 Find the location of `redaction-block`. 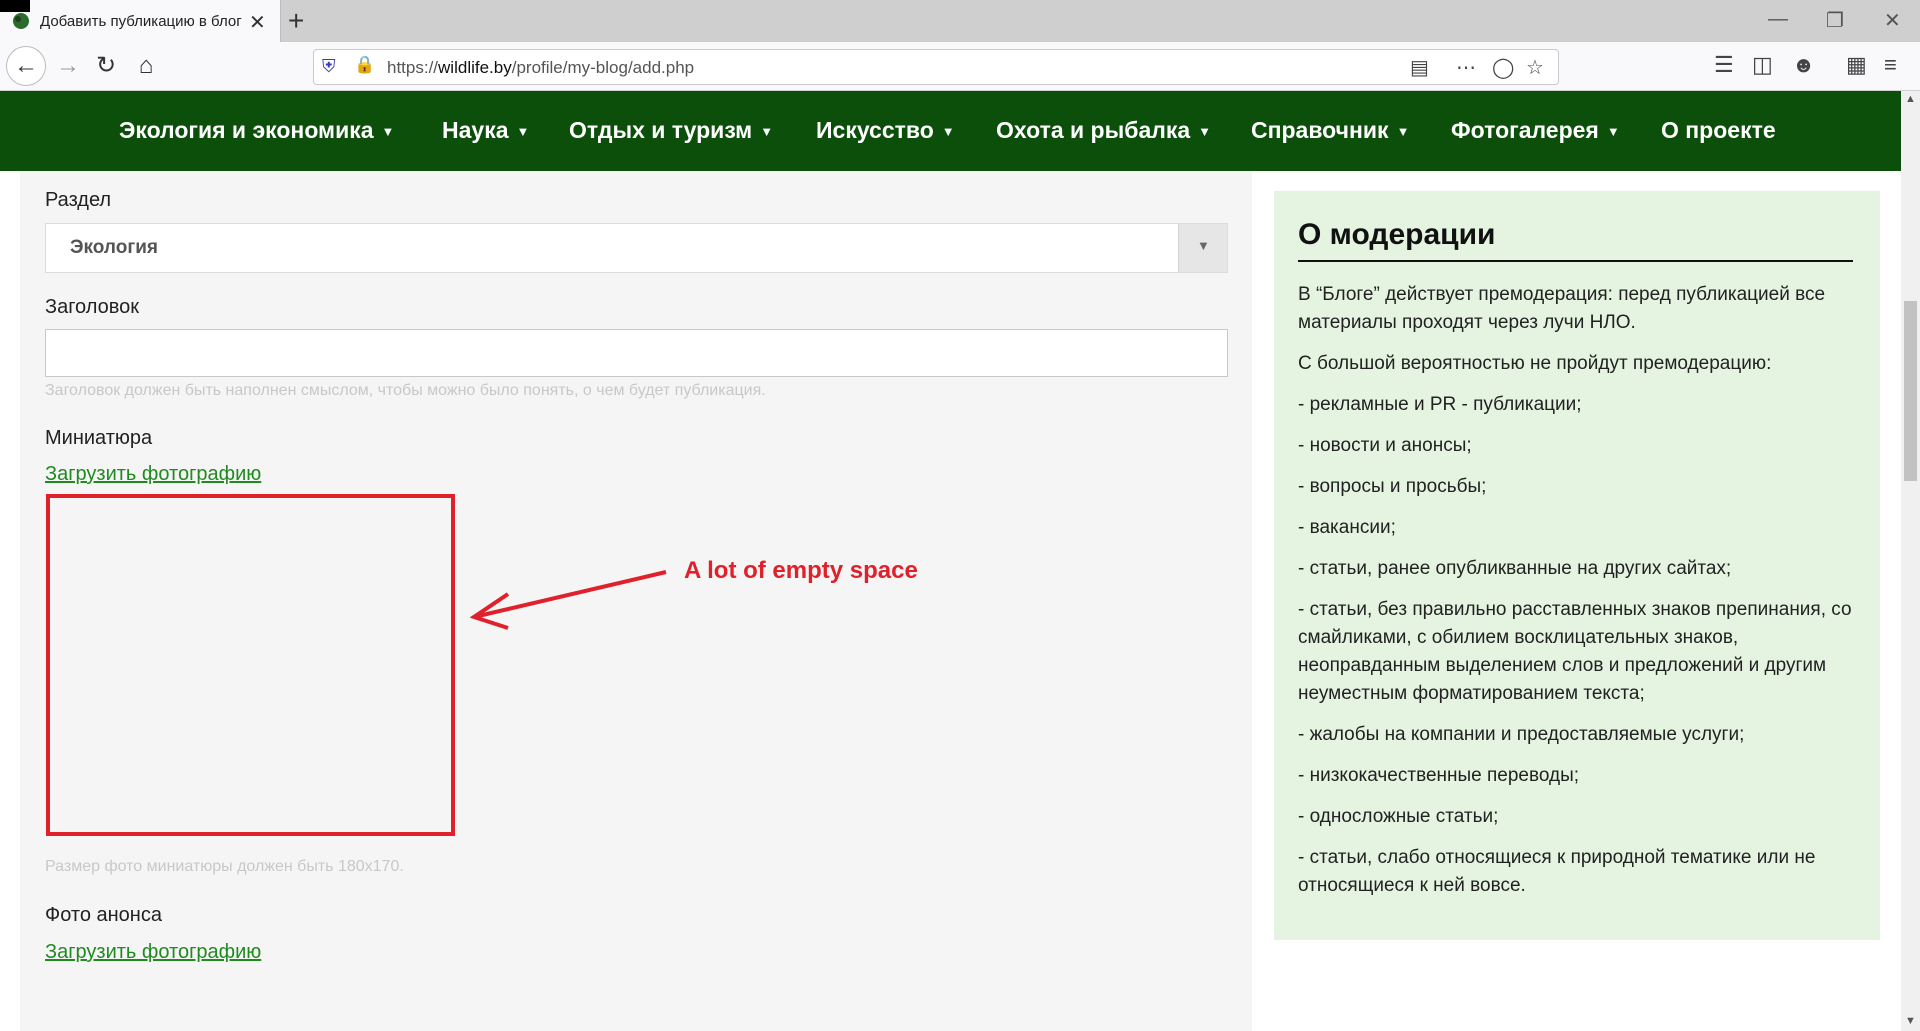

redaction-block is located at coordinates (15, 6).